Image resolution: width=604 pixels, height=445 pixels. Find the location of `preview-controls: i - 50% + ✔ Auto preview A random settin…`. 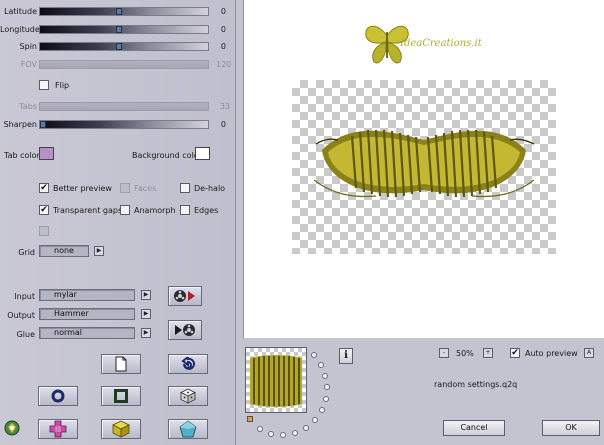

preview-controls: i - 50% + ✔ Auto preview A random settin… is located at coordinates (423, 391).